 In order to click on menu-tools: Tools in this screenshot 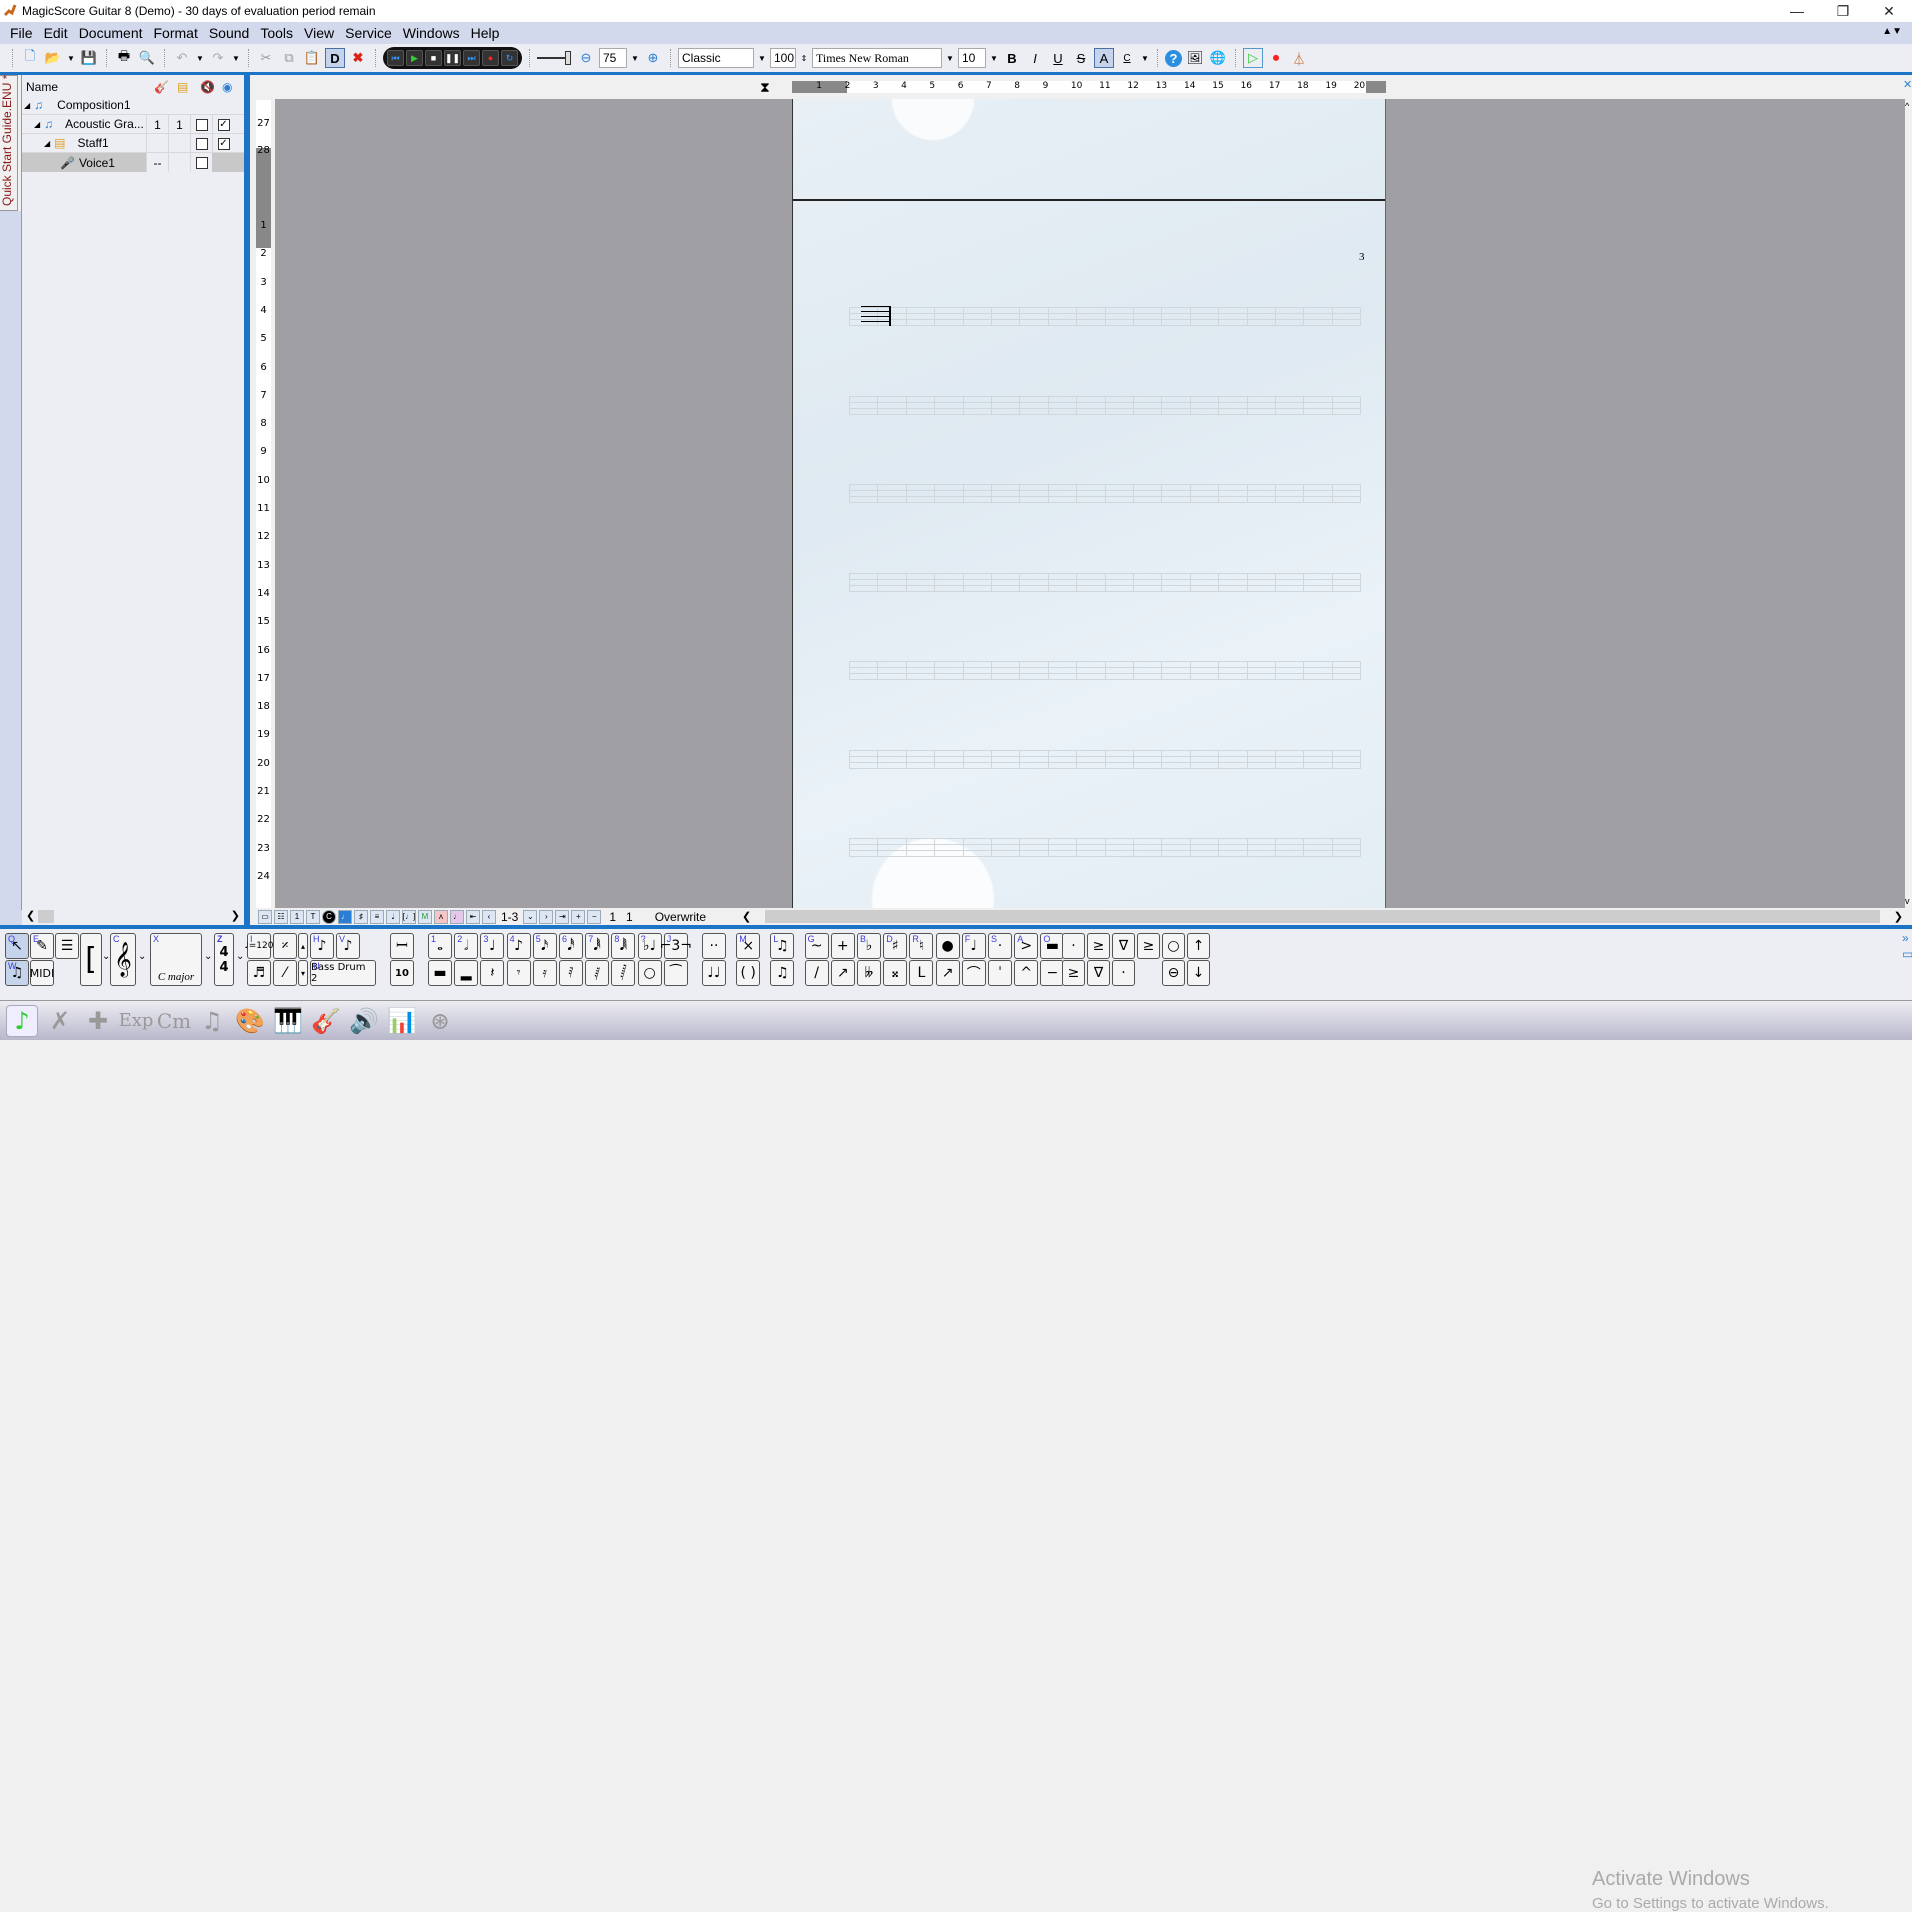, I will do `click(278, 33)`.